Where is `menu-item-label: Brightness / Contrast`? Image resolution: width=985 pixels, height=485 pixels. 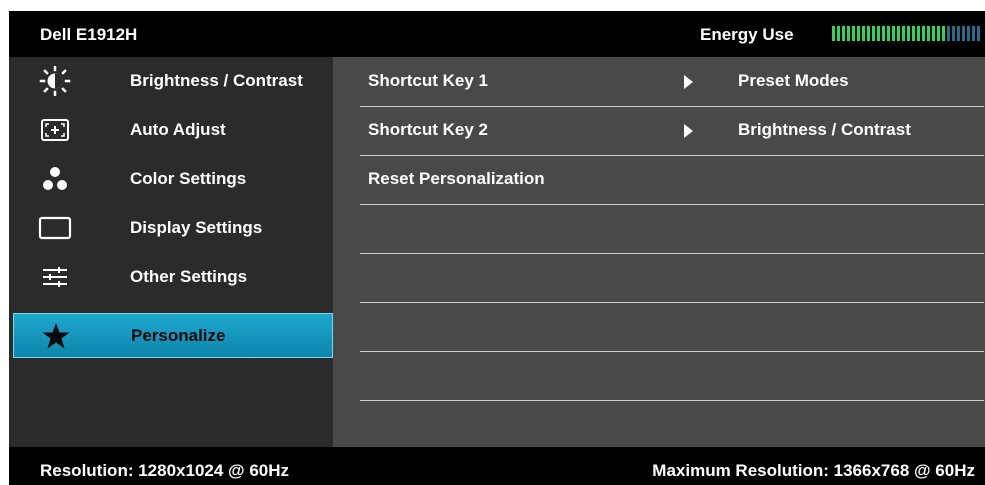
menu-item-label: Brightness / Contrast is located at coordinates (216, 80).